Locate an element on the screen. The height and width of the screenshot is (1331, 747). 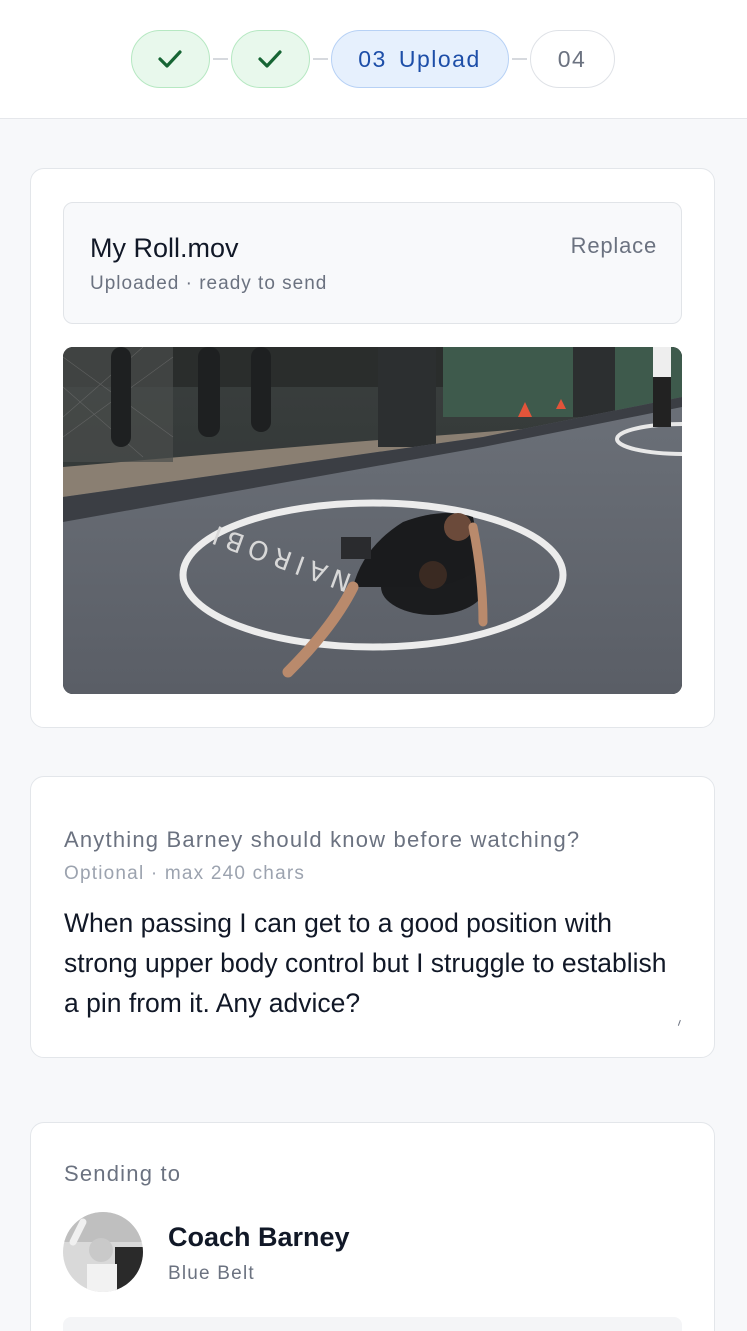
replace-button: Replace is located at coordinates (614, 246).